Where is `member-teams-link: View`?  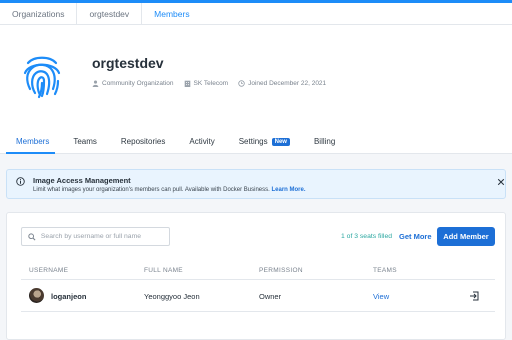
member-teams-link: View is located at coordinates (381, 296).